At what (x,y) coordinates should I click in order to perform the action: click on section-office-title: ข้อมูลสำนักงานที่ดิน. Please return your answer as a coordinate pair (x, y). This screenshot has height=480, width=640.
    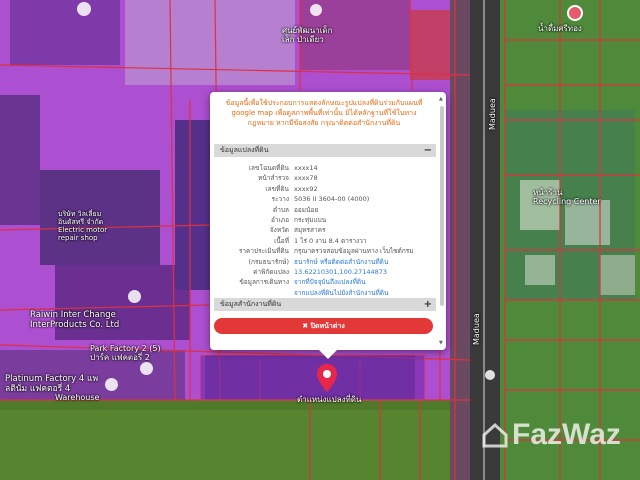
    Looking at the image, I should click on (251, 304).